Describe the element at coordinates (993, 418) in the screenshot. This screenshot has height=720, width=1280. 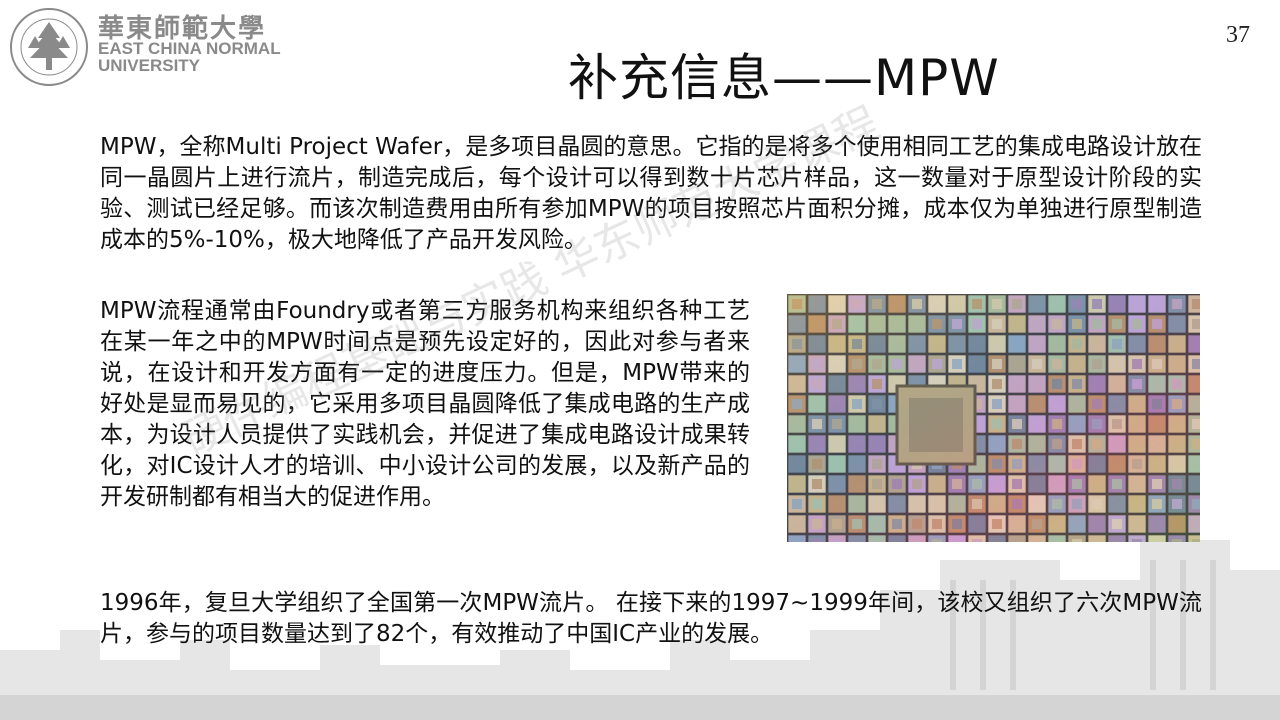
I see `mpw-wafer-image` at that location.